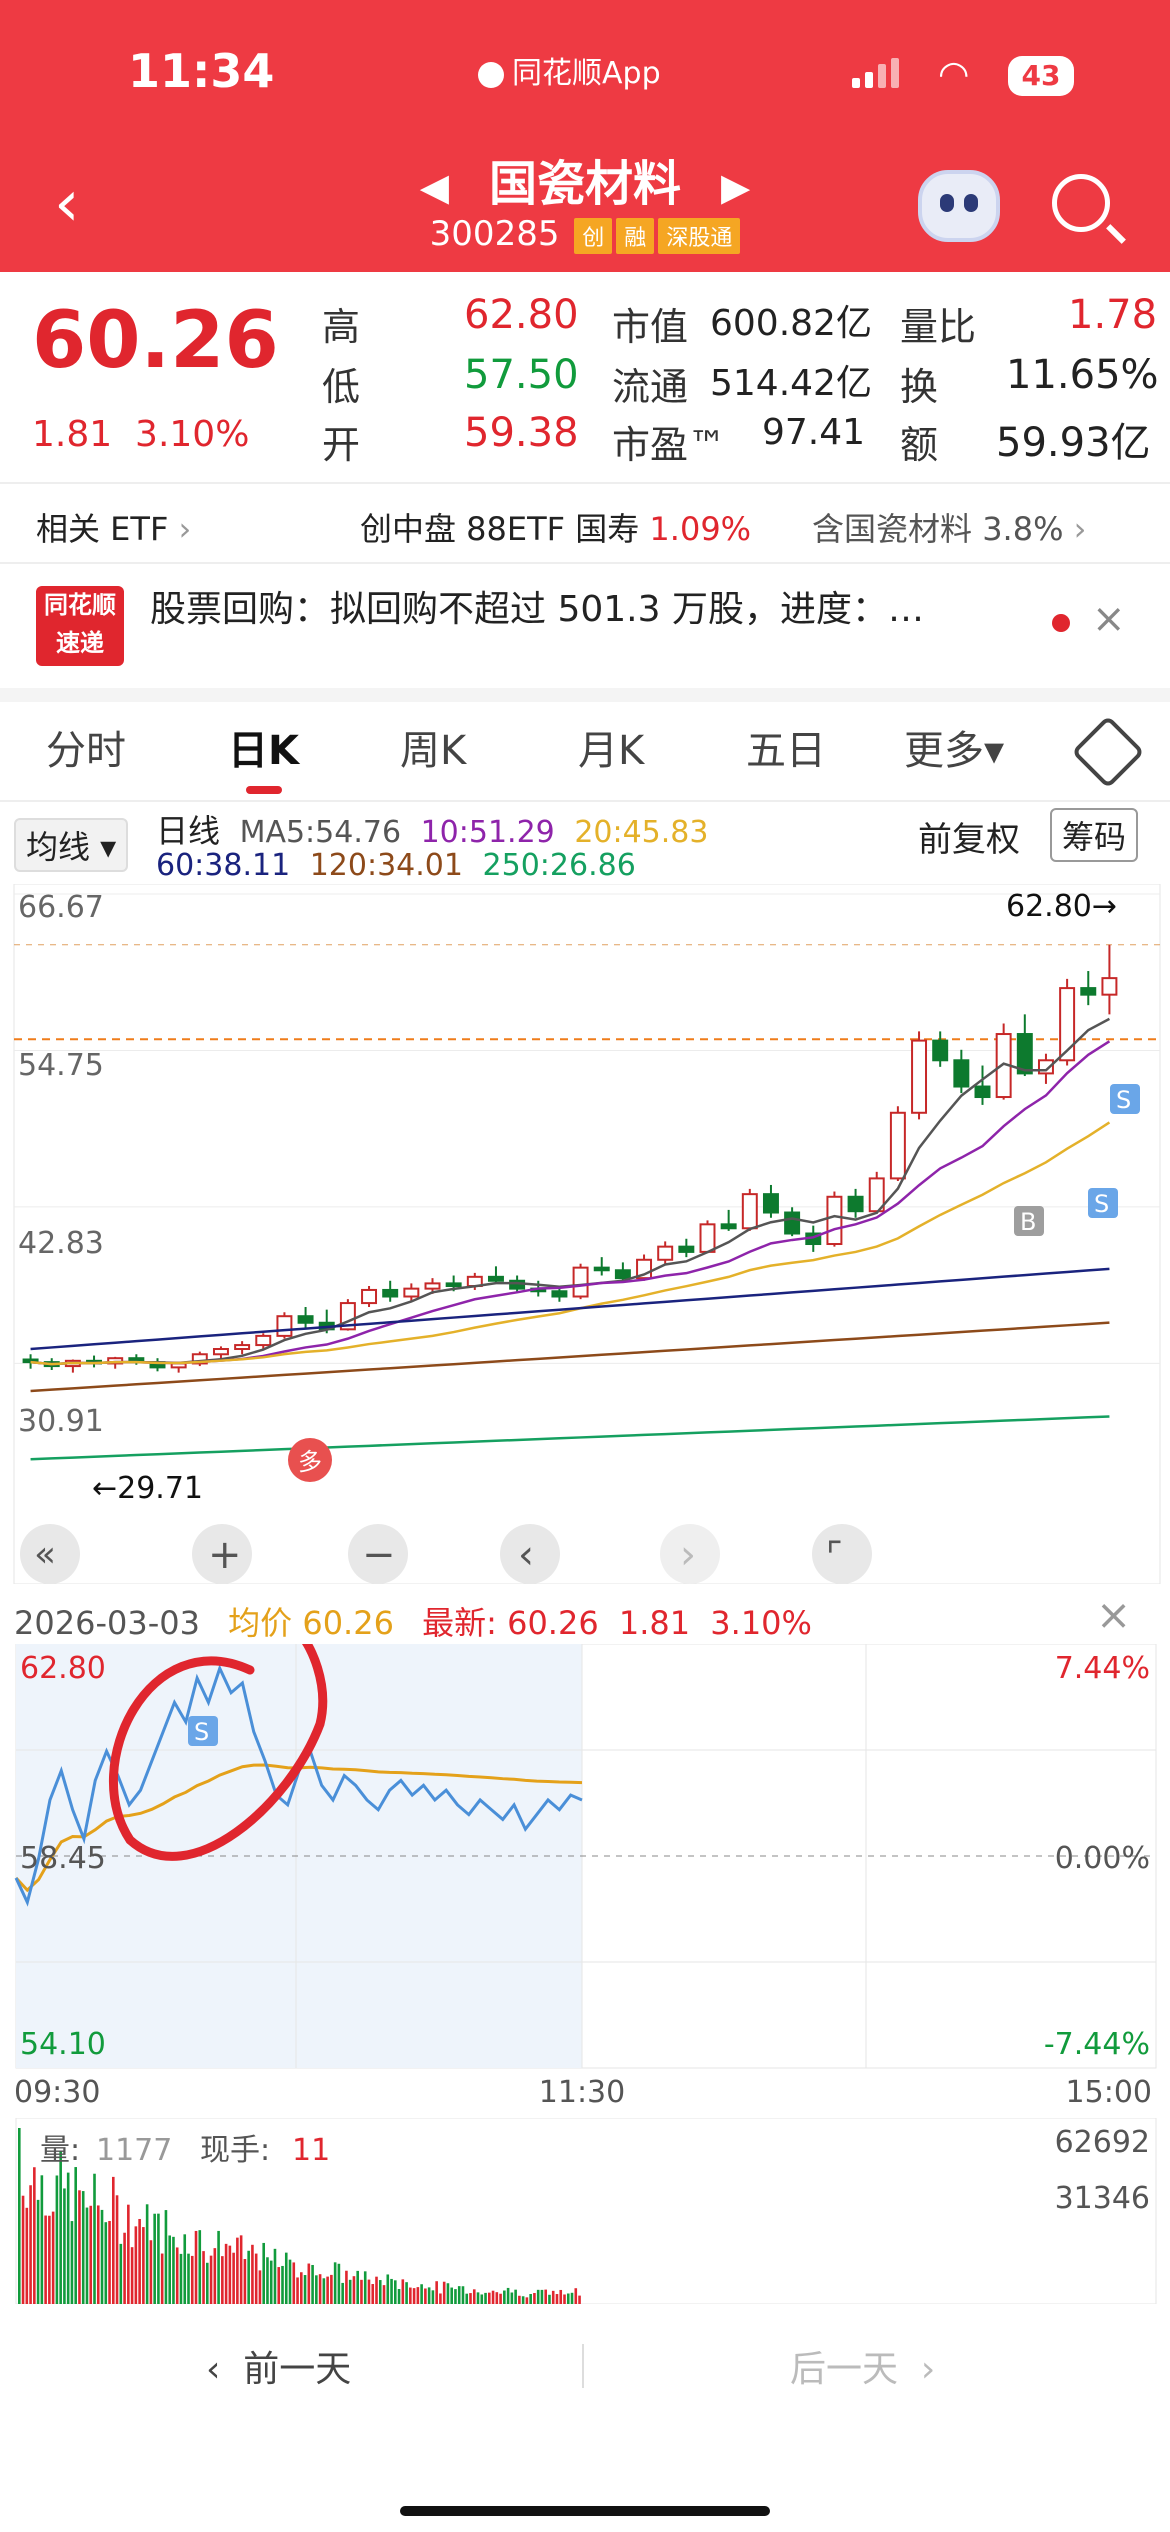  Describe the element at coordinates (1082, 375) in the screenshot. I see `value-turnover: 11.65%` at that location.